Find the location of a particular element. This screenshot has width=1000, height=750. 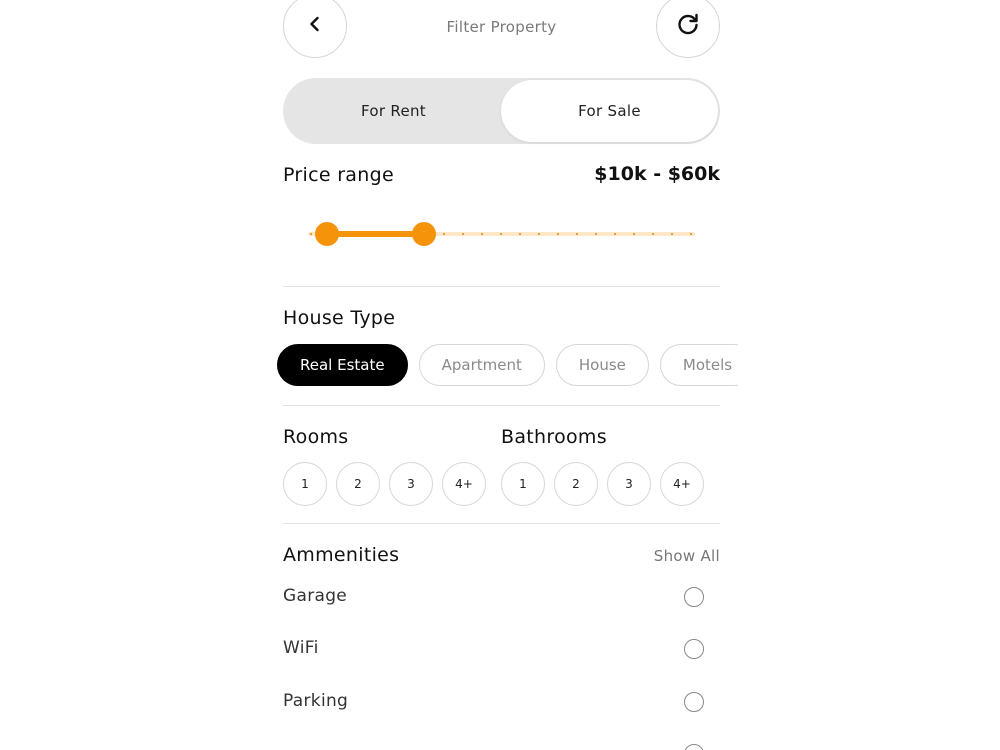

price-range-label: Price range is located at coordinates (338, 175).